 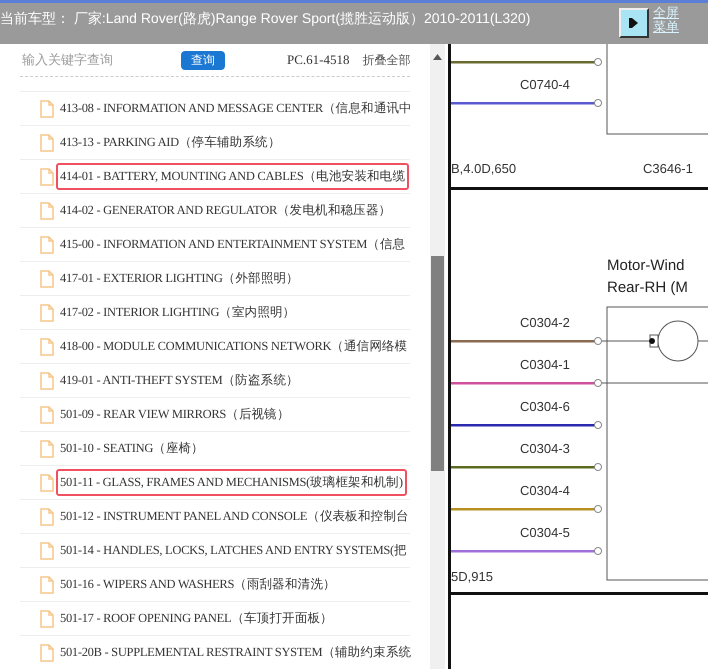 I want to click on tree-item: 501-11 - GLASS, FRAMES AND MECHANISMS(玻璃框架和机制), so click(x=231, y=482).